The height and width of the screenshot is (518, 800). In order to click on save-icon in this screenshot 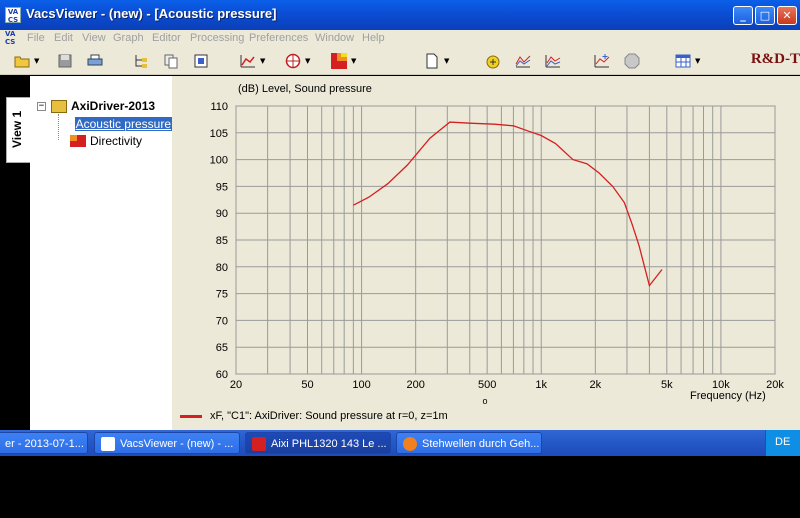, I will do `click(65, 61)`.